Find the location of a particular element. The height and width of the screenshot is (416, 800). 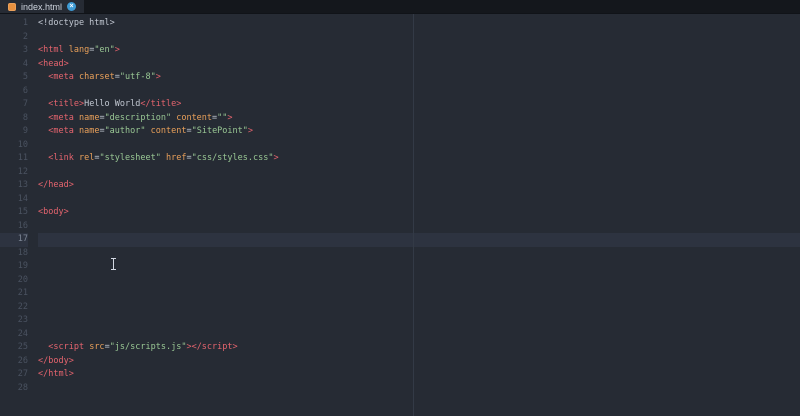

line-number: 8 is located at coordinates (14, 119).